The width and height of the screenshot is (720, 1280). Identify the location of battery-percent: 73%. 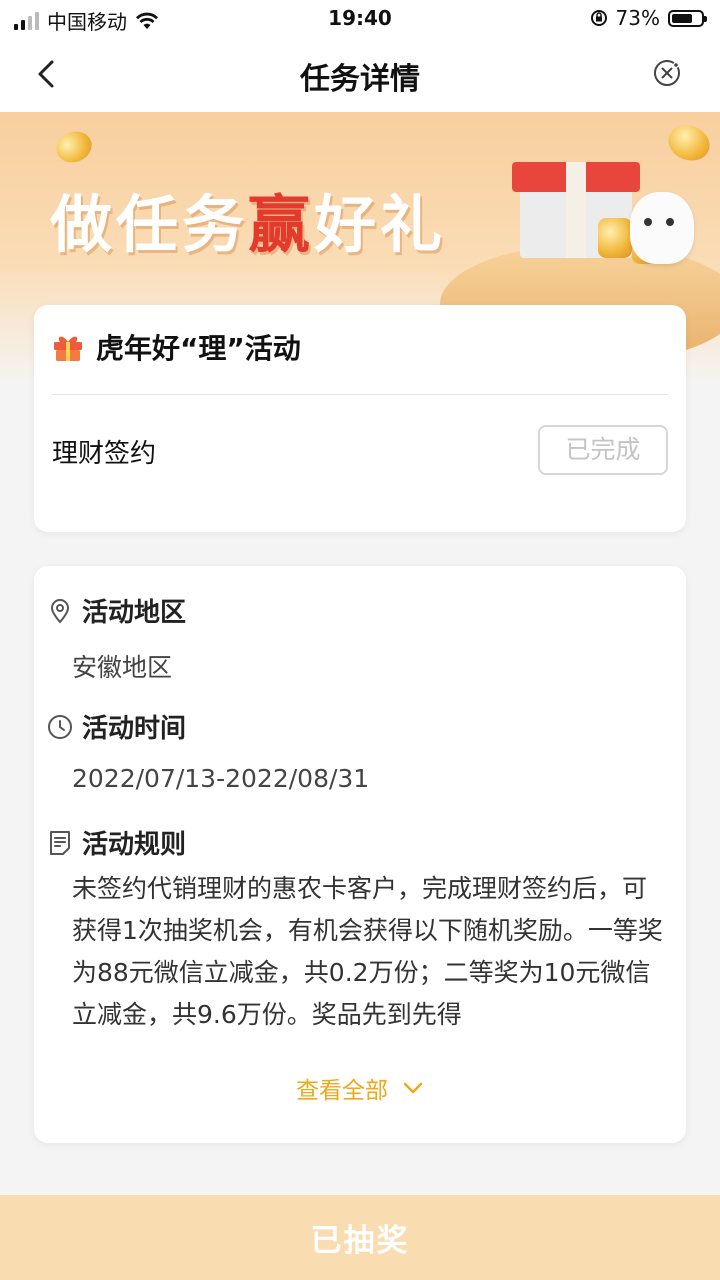
(637, 18).